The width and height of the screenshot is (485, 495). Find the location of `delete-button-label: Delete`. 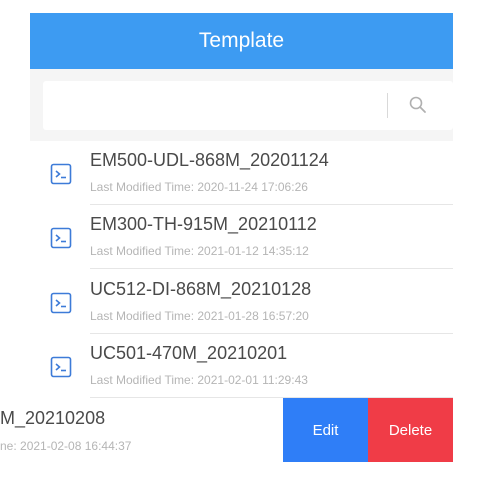

delete-button-label: Delete is located at coordinates (410, 430).